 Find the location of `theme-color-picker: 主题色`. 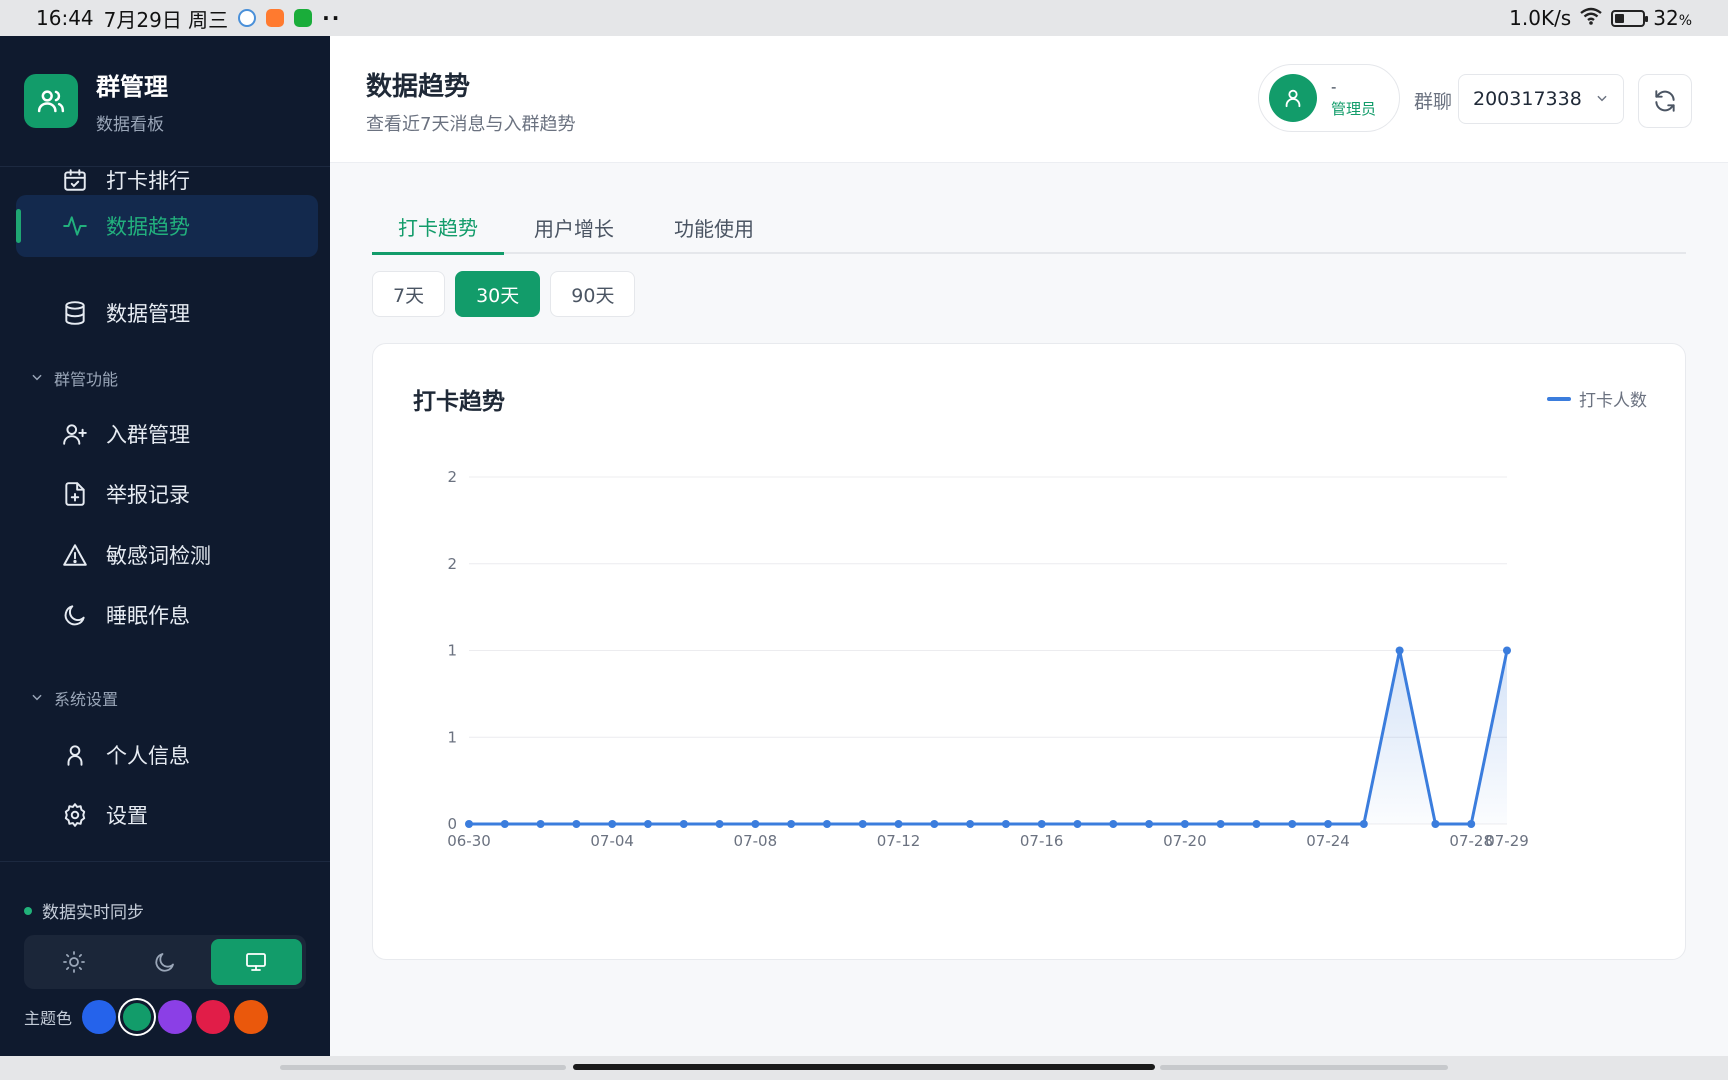

theme-color-picker: 主题色 is located at coordinates (146, 1017).